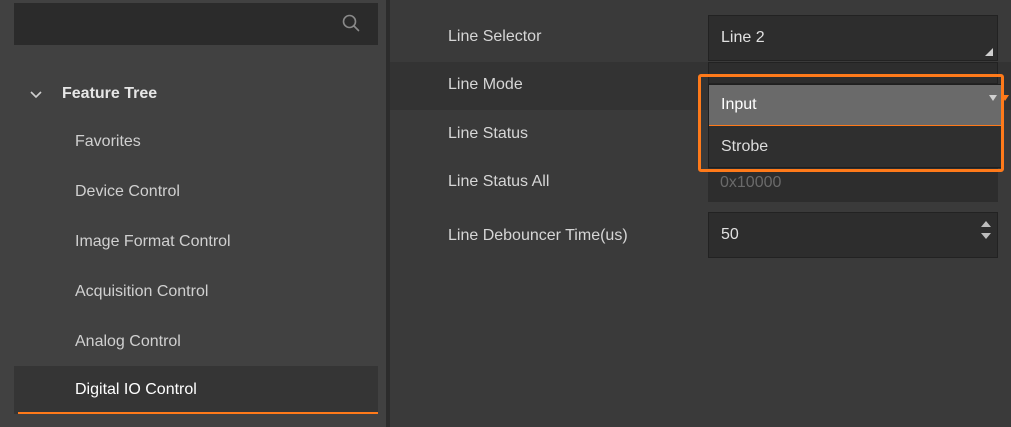 The height and width of the screenshot is (427, 1011). I want to click on line-debouncer-time-label: Line Debouncer Time(us), so click(538, 235).